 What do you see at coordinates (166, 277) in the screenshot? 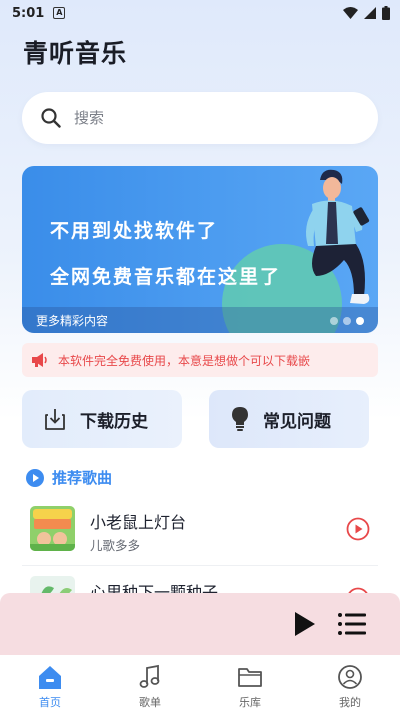
I see `banner-headline-2: 全网免费音乐都在这里了` at bounding box center [166, 277].